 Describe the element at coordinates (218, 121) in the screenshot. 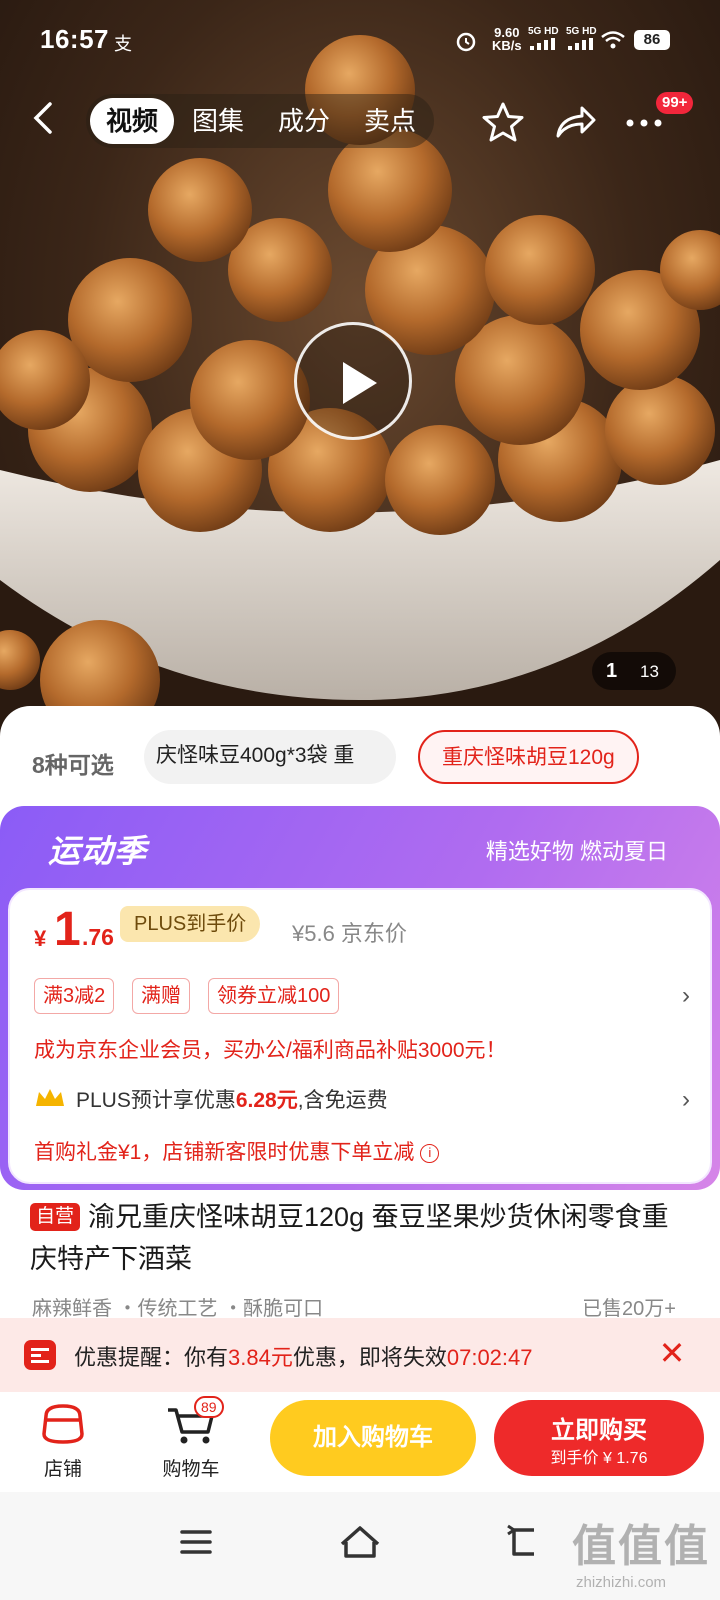

I see `tab-gallery: 图集` at that location.